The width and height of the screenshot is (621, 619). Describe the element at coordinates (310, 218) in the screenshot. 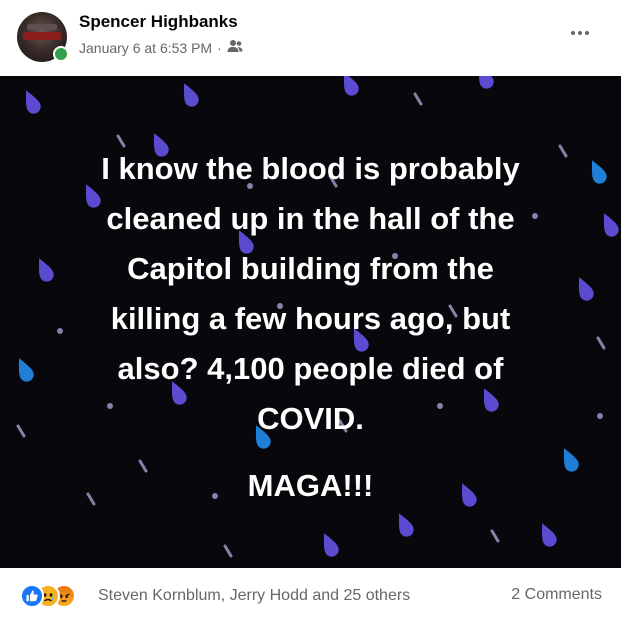

I see `post-text-line: cleaned up in the hall of the` at that location.